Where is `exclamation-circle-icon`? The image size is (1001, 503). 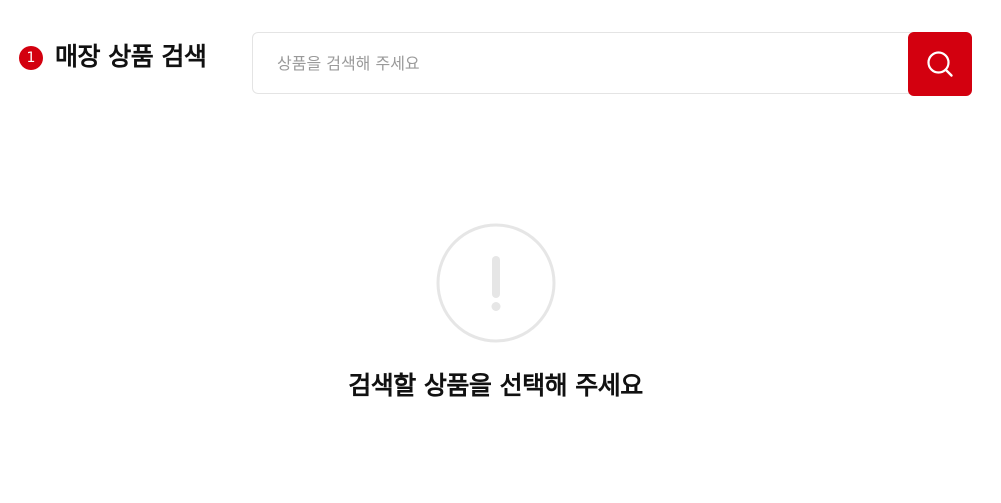
exclamation-circle-icon is located at coordinates (496, 283).